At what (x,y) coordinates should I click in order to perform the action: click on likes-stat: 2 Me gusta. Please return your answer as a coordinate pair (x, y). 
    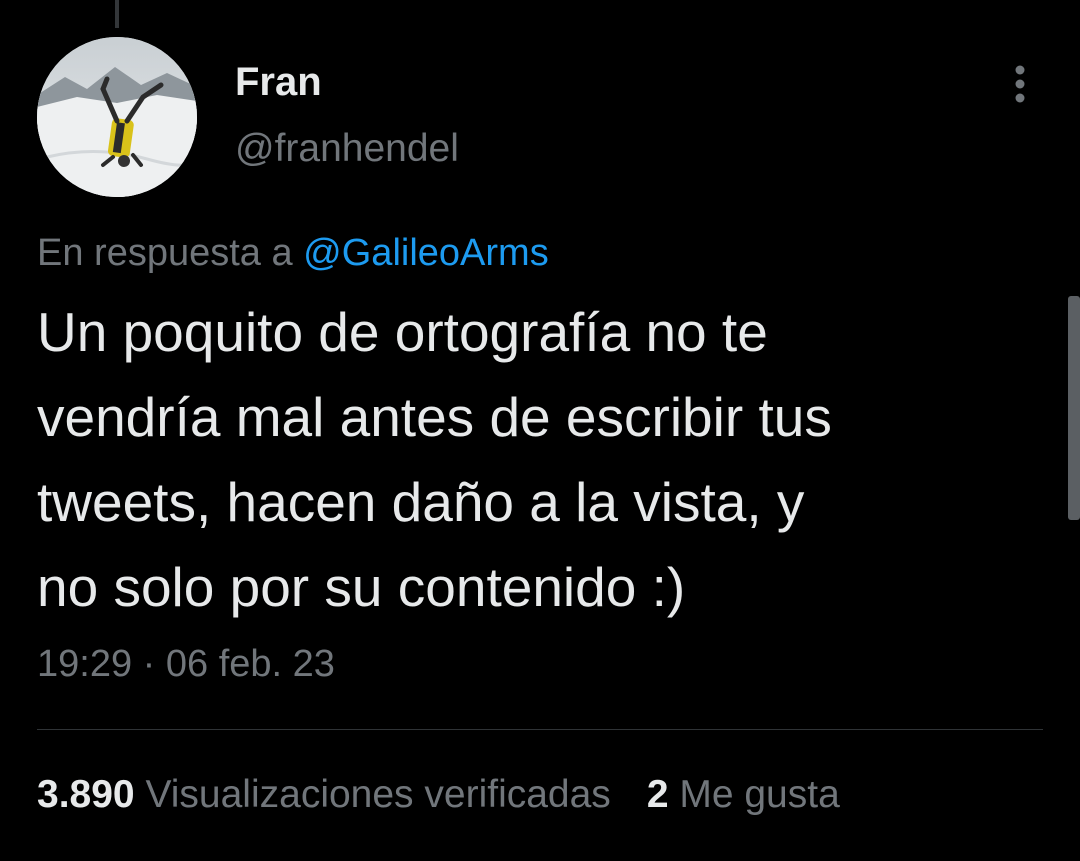
    Looking at the image, I should click on (743, 794).